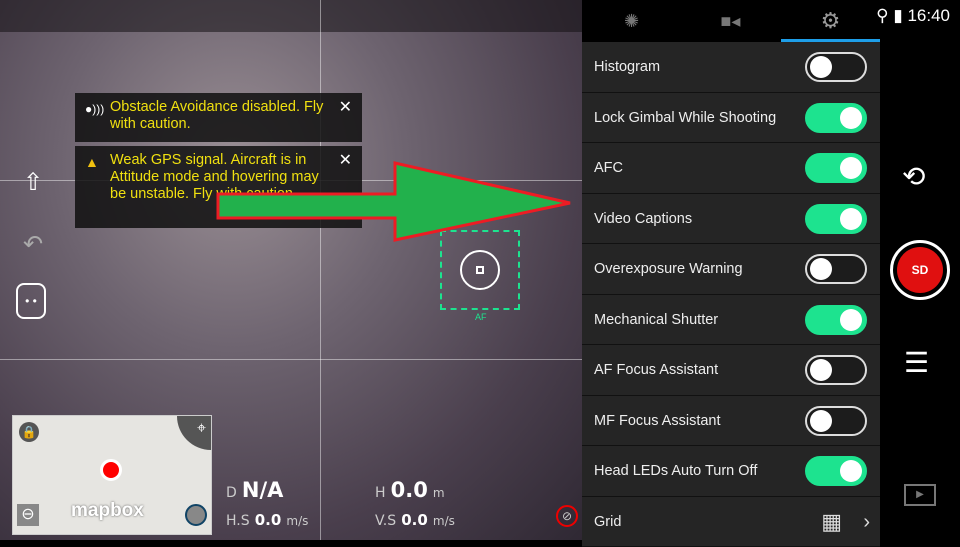 This screenshot has width=960, height=547. What do you see at coordinates (668, 269) in the screenshot?
I see `setting-label: Overexposure Warning` at bounding box center [668, 269].